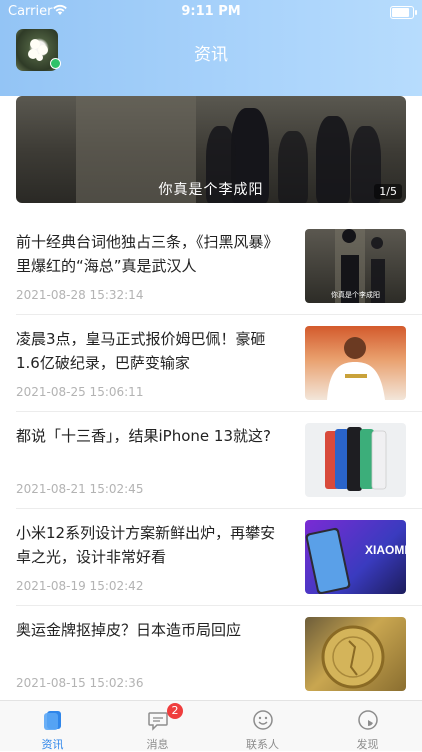  What do you see at coordinates (355, 557) in the screenshot?
I see `news-thumbnail: XIAOMI MI 12` at bounding box center [355, 557].